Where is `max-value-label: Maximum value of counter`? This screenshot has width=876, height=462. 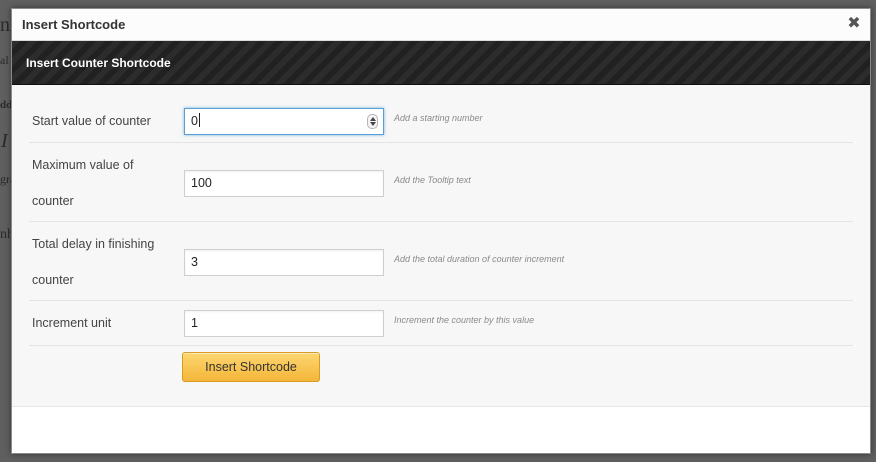
max-value-label: Maximum value of counter is located at coordinates (83, 183).